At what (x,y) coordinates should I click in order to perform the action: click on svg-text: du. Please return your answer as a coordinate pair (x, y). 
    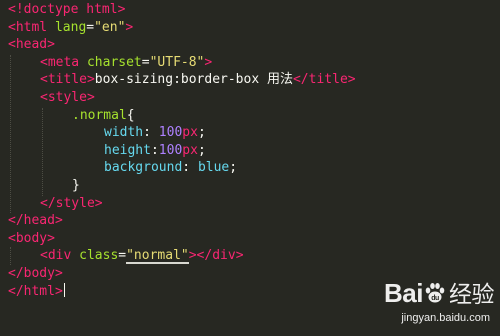
    Looking at the image, I should click on (435, 298).